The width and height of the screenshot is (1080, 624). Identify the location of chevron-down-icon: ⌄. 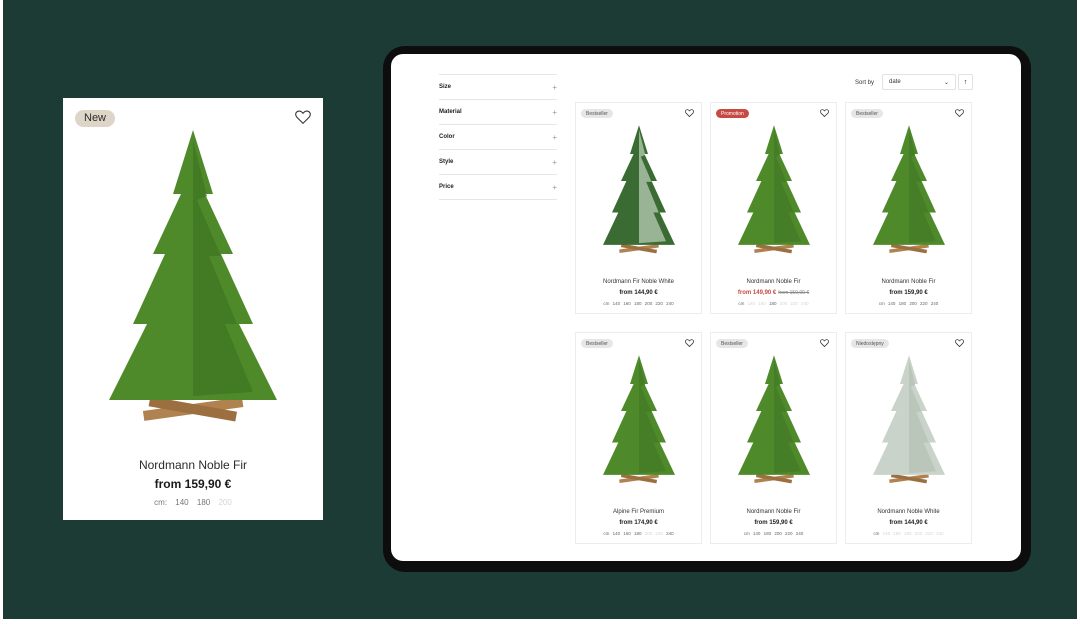
(946, 82).